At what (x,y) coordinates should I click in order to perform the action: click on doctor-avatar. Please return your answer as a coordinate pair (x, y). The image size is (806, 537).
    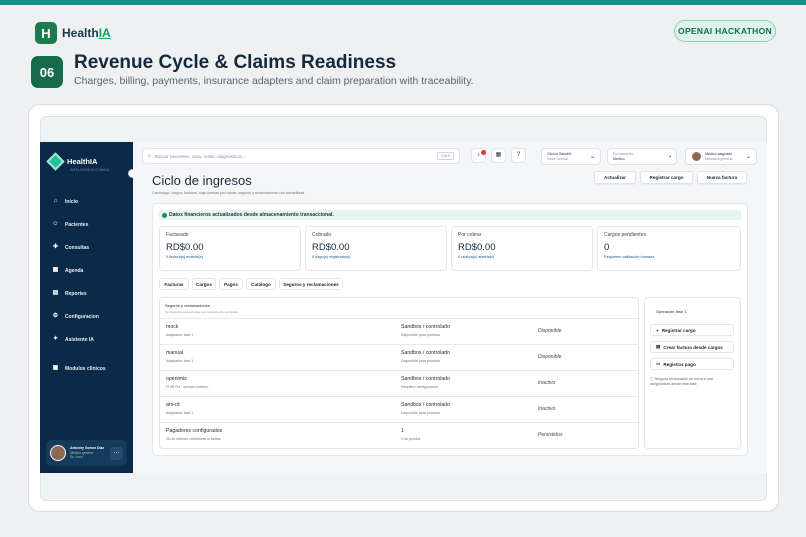
    Looking at the image, I should click on (696, 156).